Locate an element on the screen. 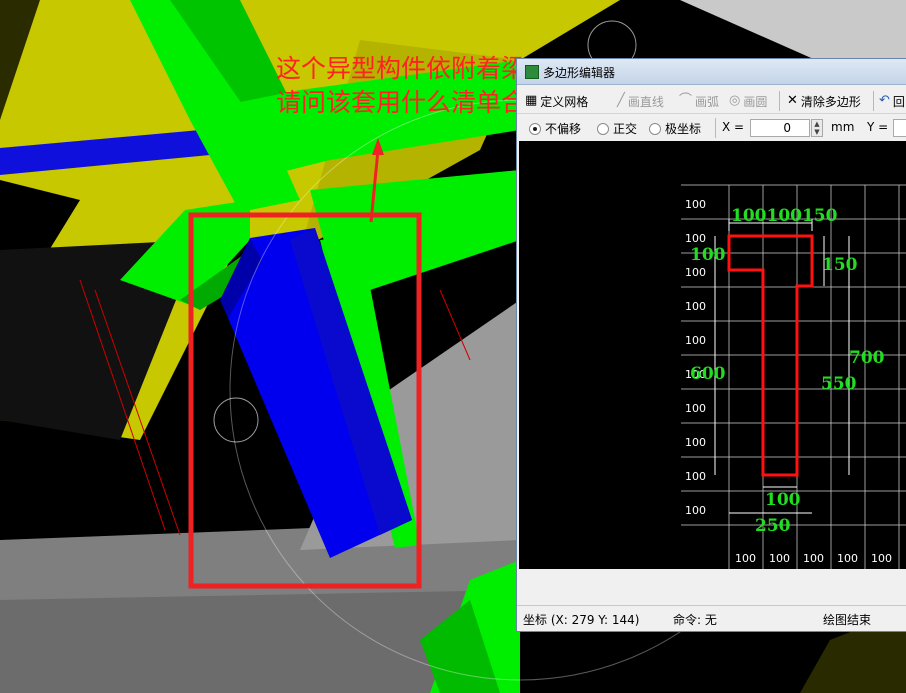 This screenshot has height=693, width=906. dim-left-600: 600 is located at coordinates (708, 374).